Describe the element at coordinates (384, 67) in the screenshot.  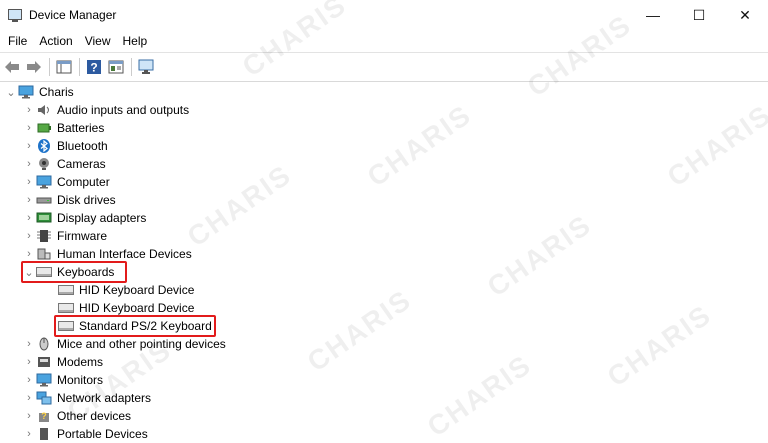
I see `toolbar: ?` at that location.